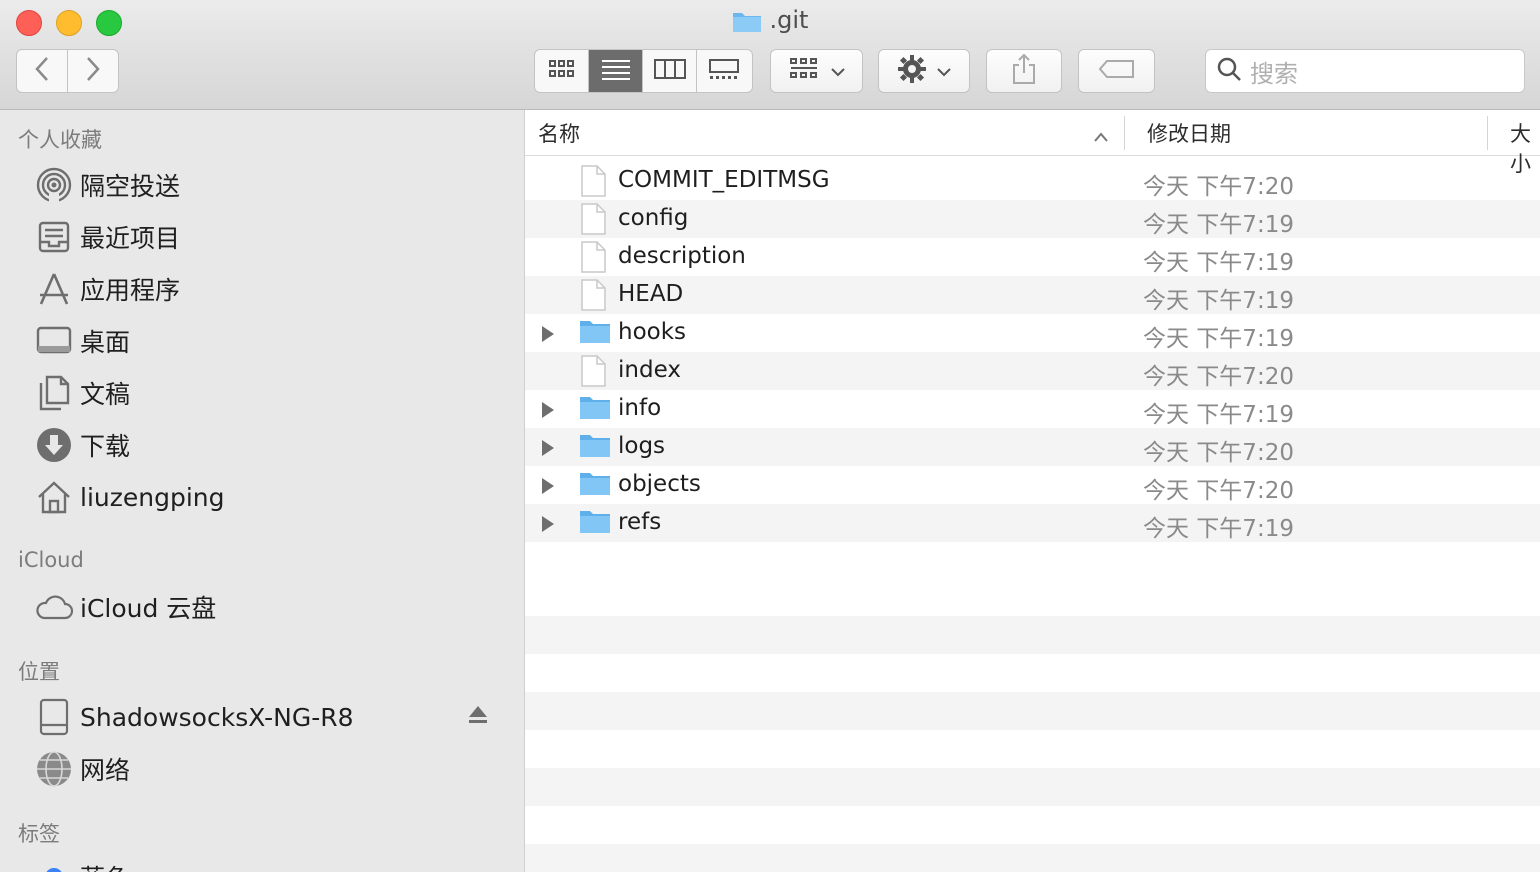 This screenshot has height=872, width=1540. Describe the element at coordinates (269, 289) in the screenshot. I see `sidebar-item-applications: 应用程序` at that location.